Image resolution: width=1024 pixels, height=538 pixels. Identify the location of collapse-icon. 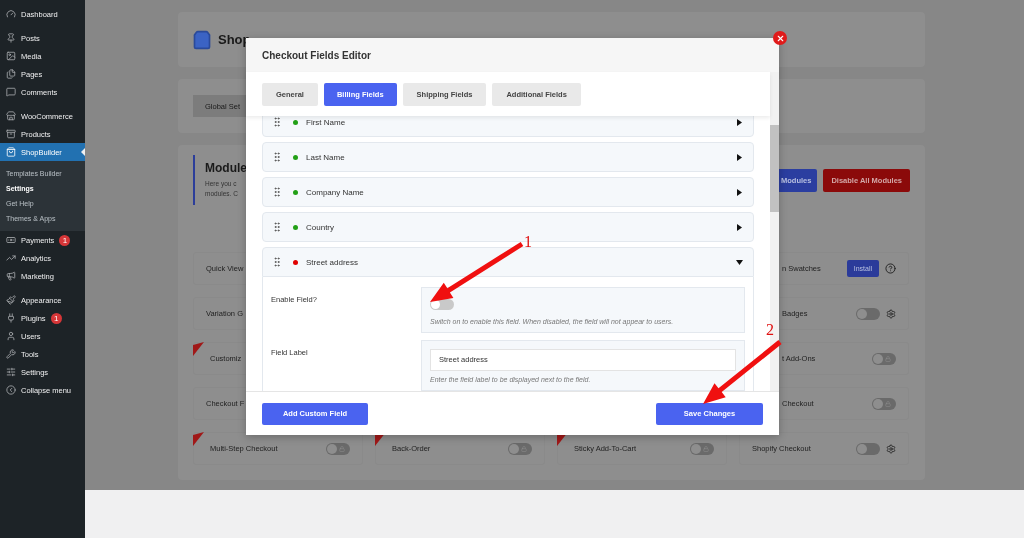
(11, 390).